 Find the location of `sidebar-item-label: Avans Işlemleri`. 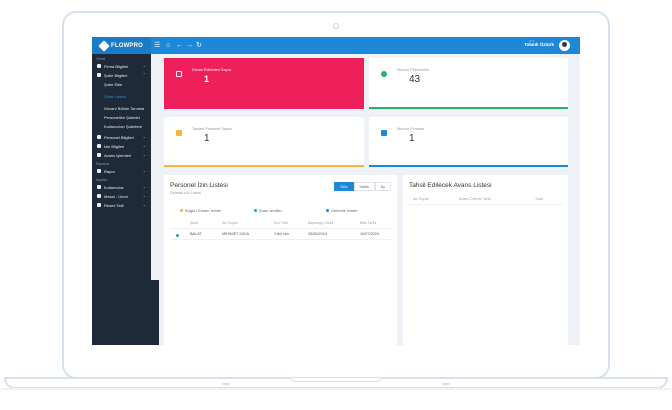

sidebar-item-label: Avans Işlemleri is located at coordinates (118, 155).